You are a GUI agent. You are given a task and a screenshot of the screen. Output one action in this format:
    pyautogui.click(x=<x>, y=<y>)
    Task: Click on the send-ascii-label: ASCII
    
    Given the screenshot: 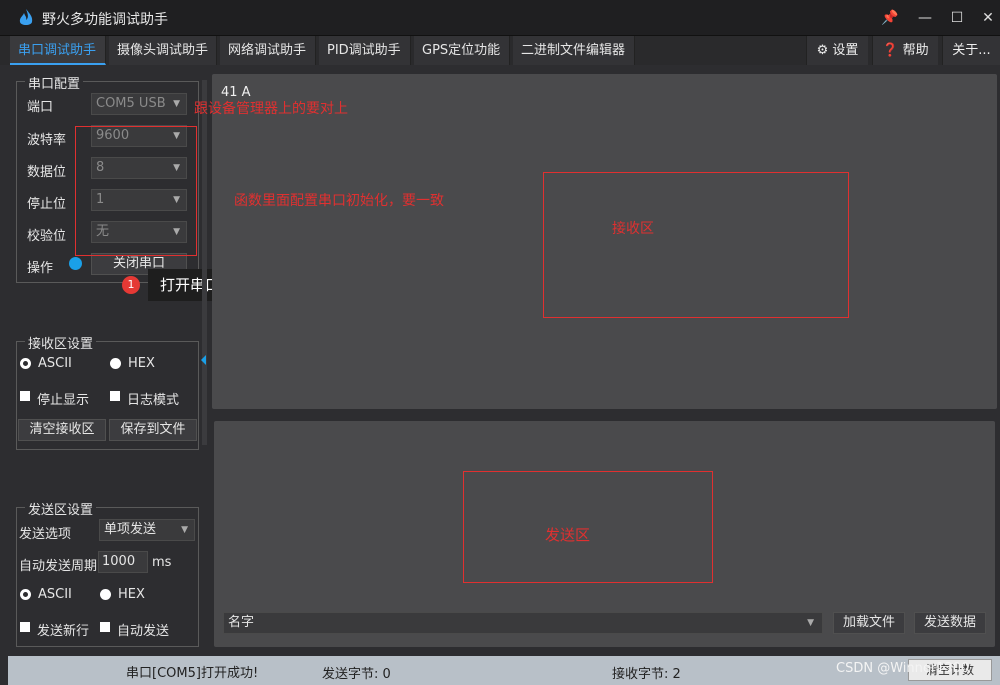 What is the action you would take?
    pyautogui.click(x=55, y=594)
    